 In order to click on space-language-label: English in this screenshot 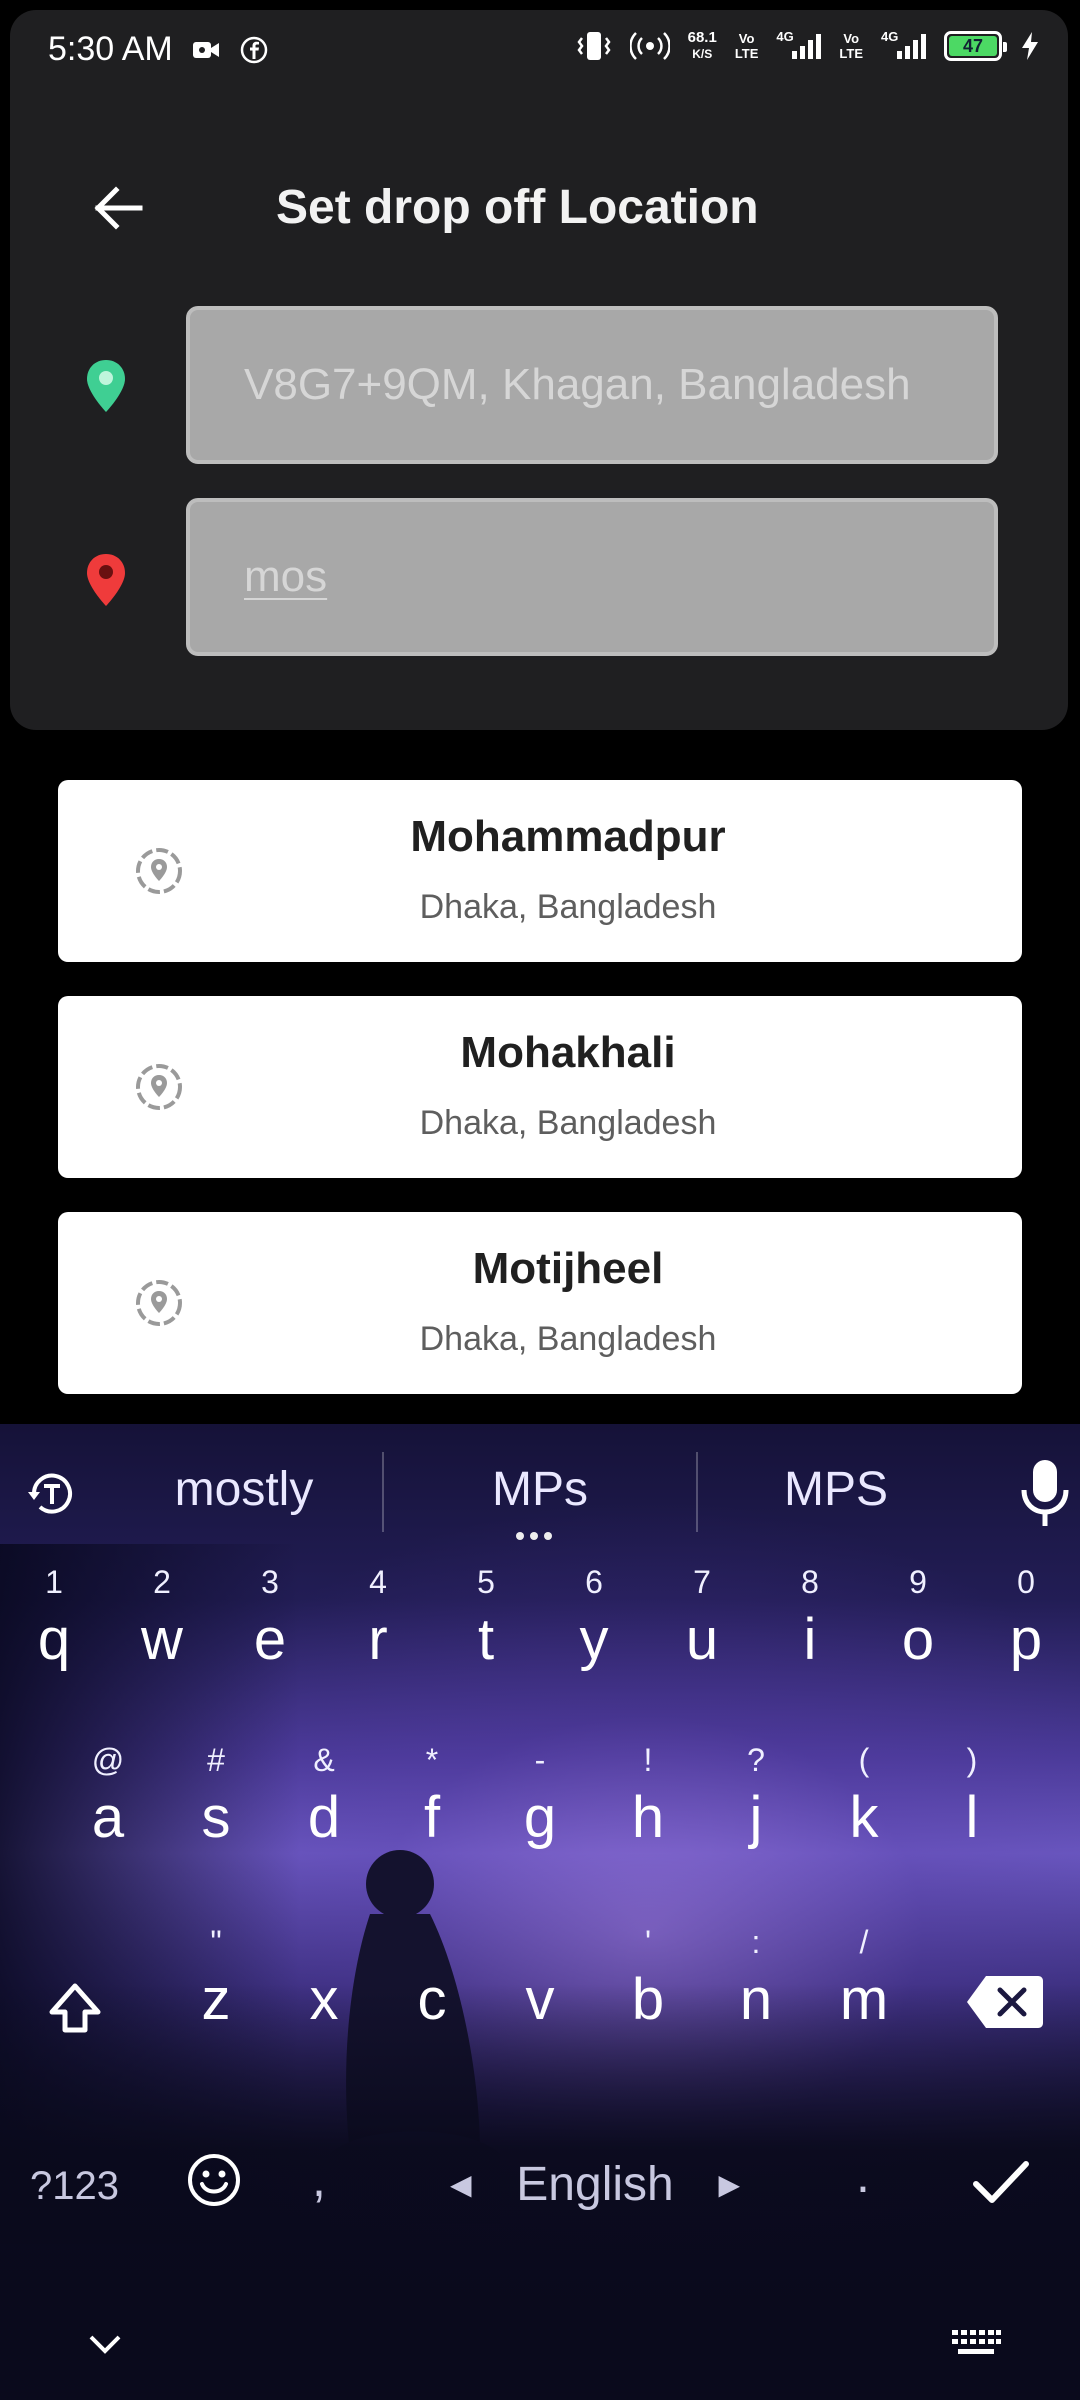, I will do `click(595, 2184)`.